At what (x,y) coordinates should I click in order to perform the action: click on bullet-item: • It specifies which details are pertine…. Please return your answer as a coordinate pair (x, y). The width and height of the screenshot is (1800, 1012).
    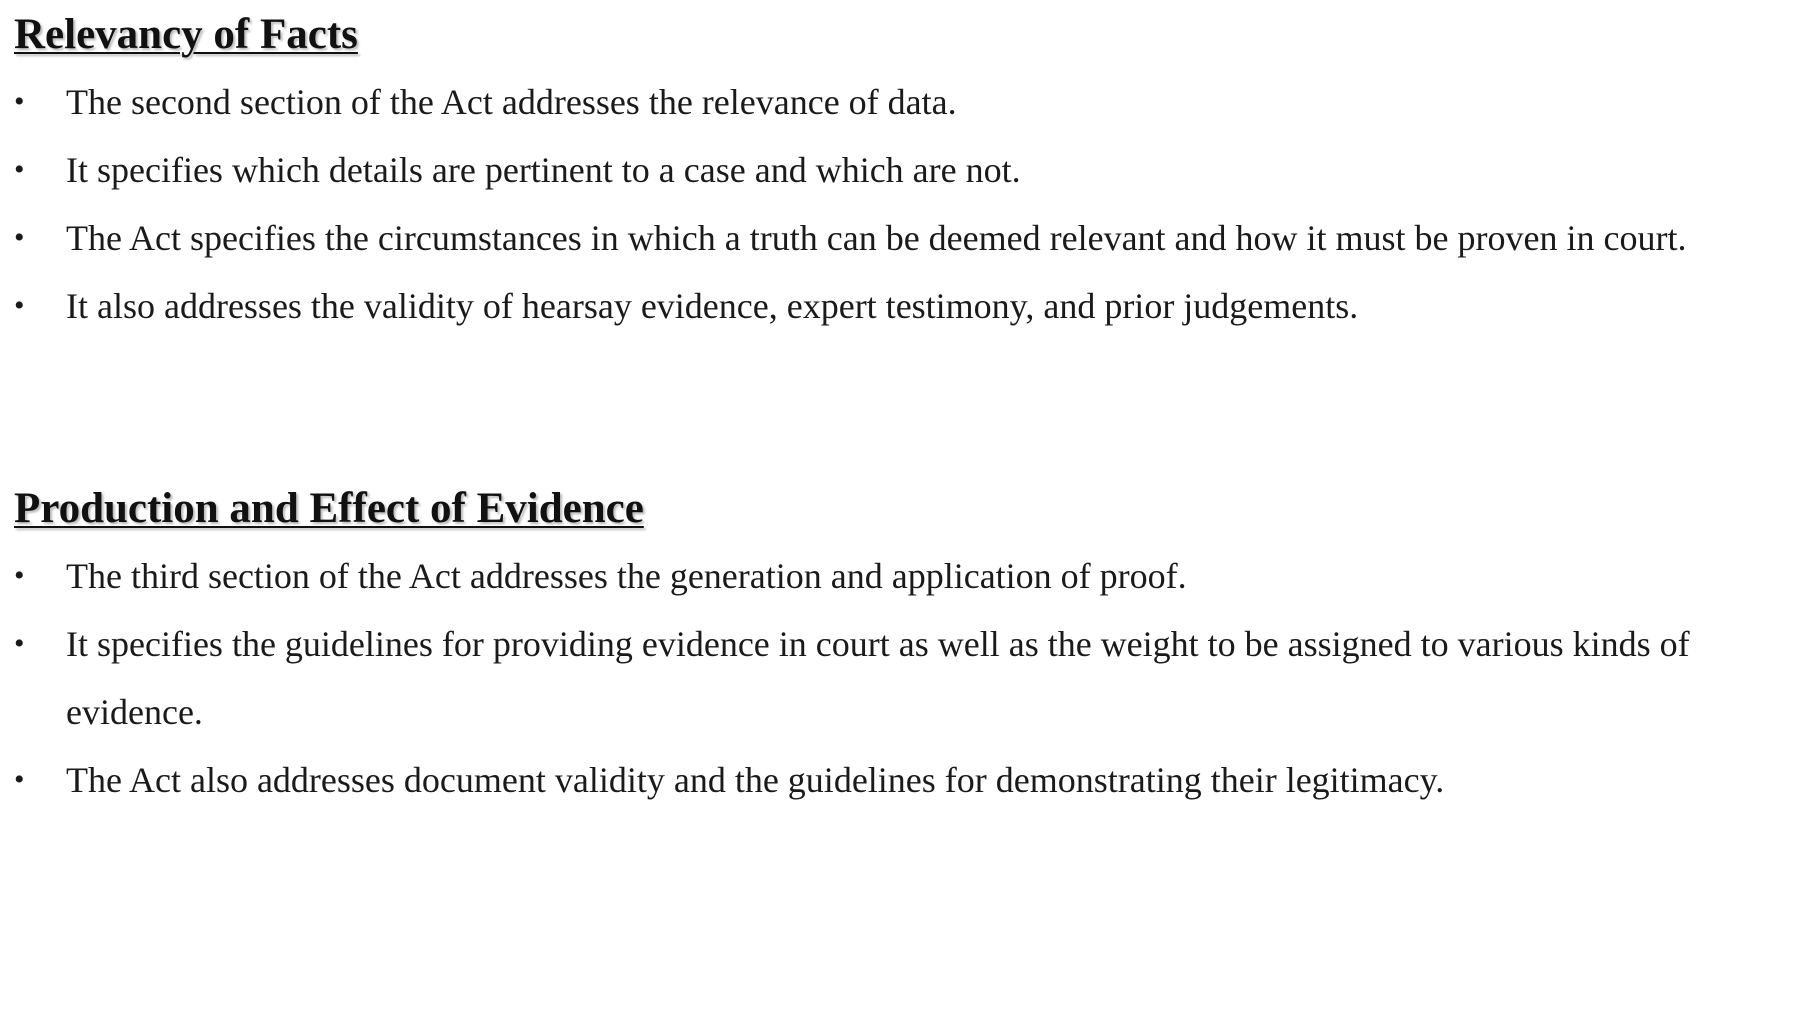
    Looking at the image, I should click on (899, 170).